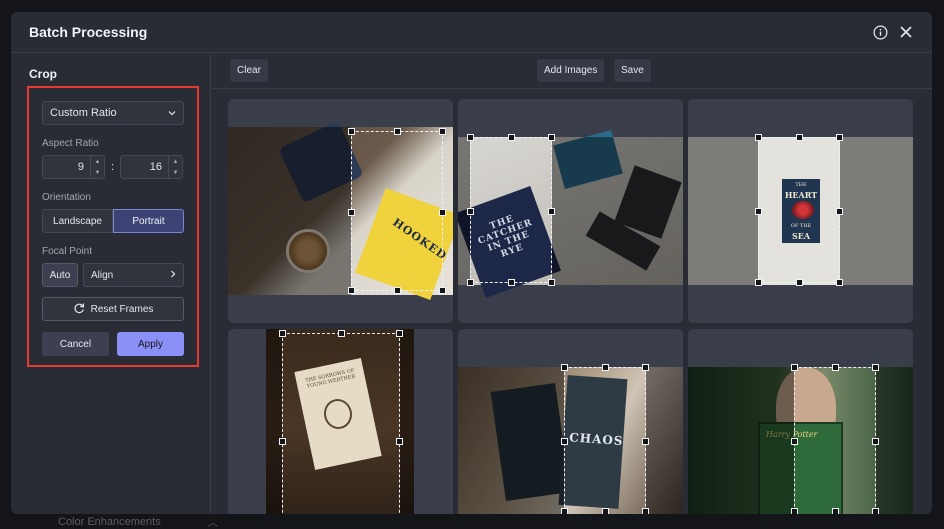 The image size is (944, 529). What do you see at coordinates (122, 309) in the screenshot?
I see `reset-frames-label: Reset Frames` at bounding box center [122, 309].